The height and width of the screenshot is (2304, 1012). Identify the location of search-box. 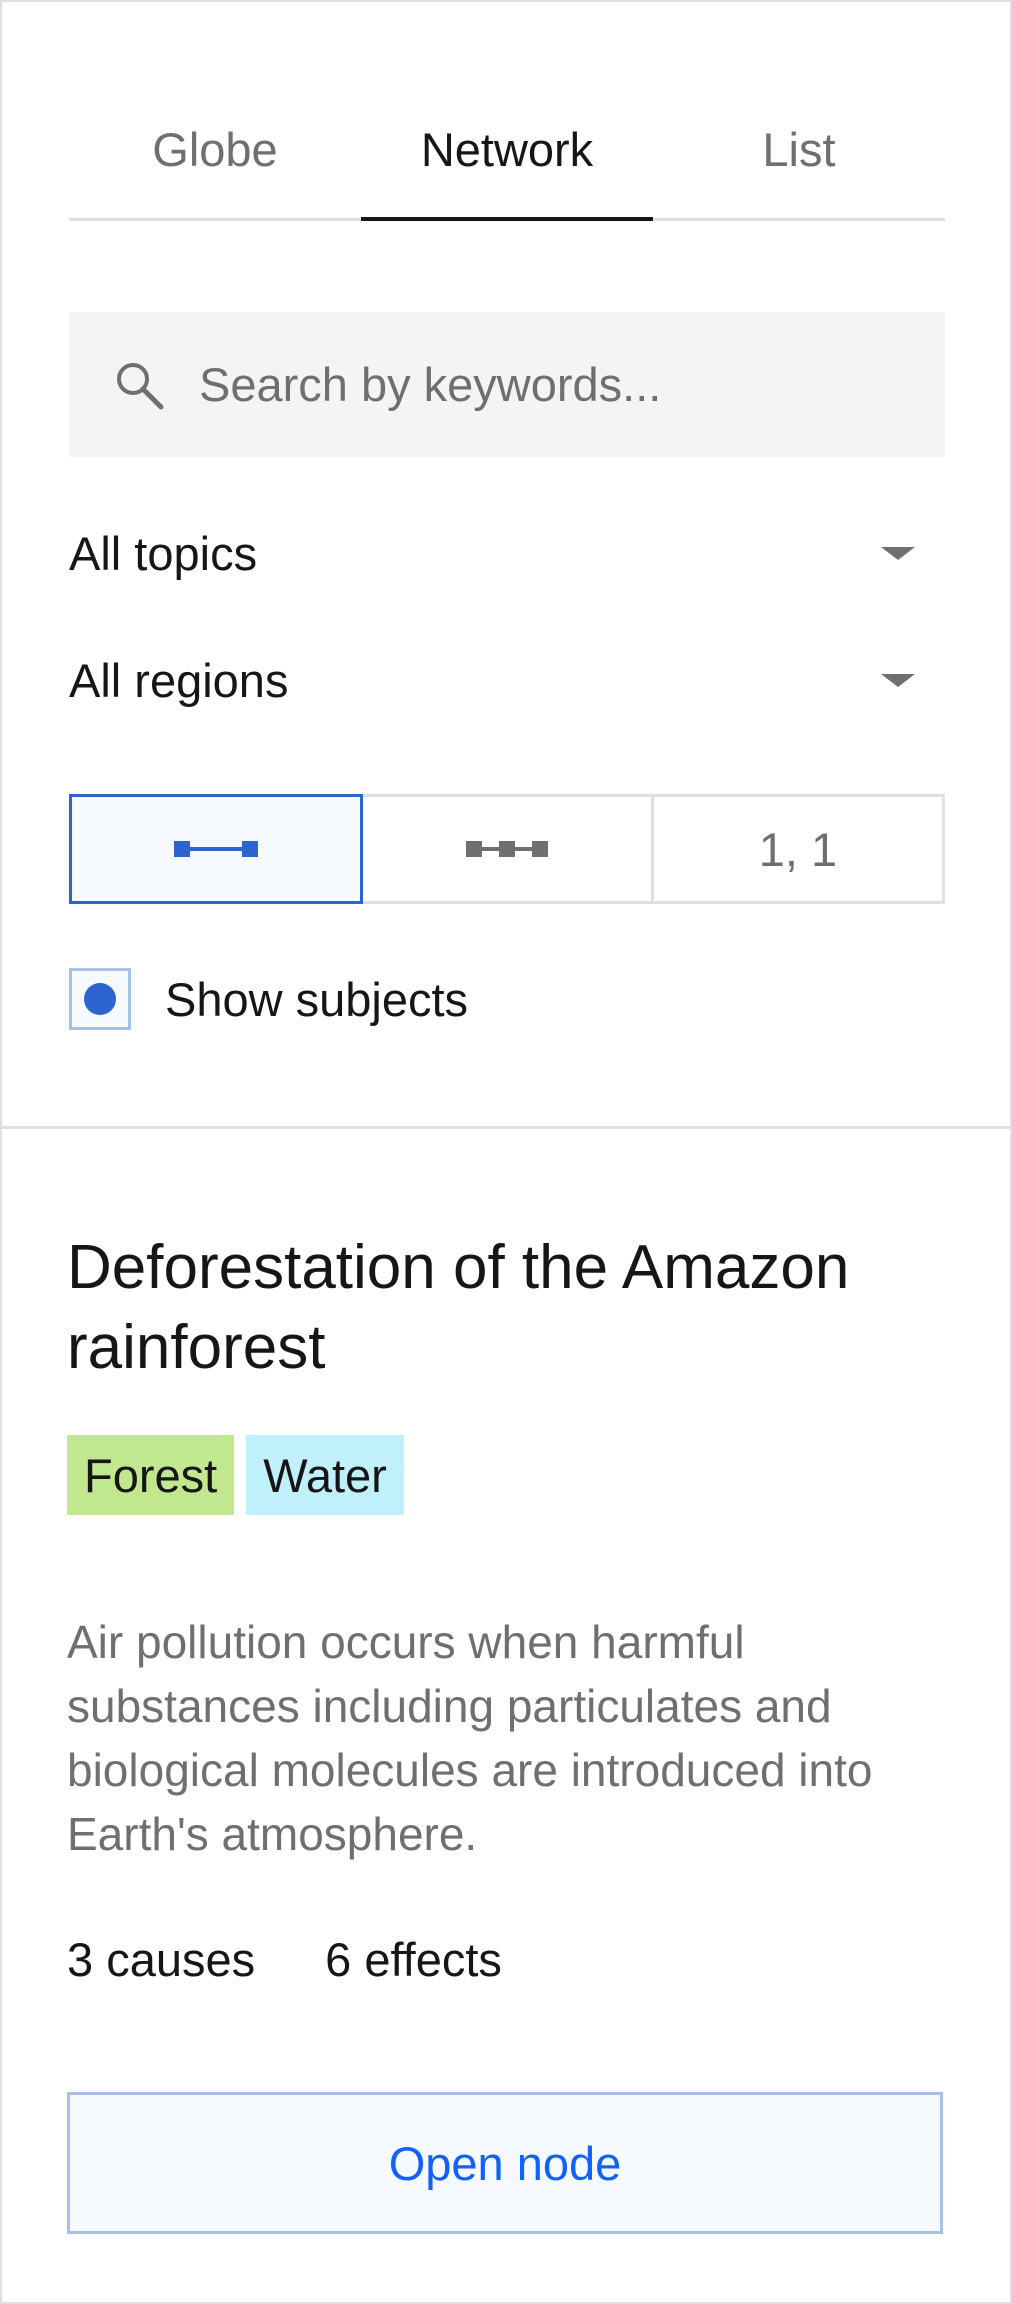
(507, 384).